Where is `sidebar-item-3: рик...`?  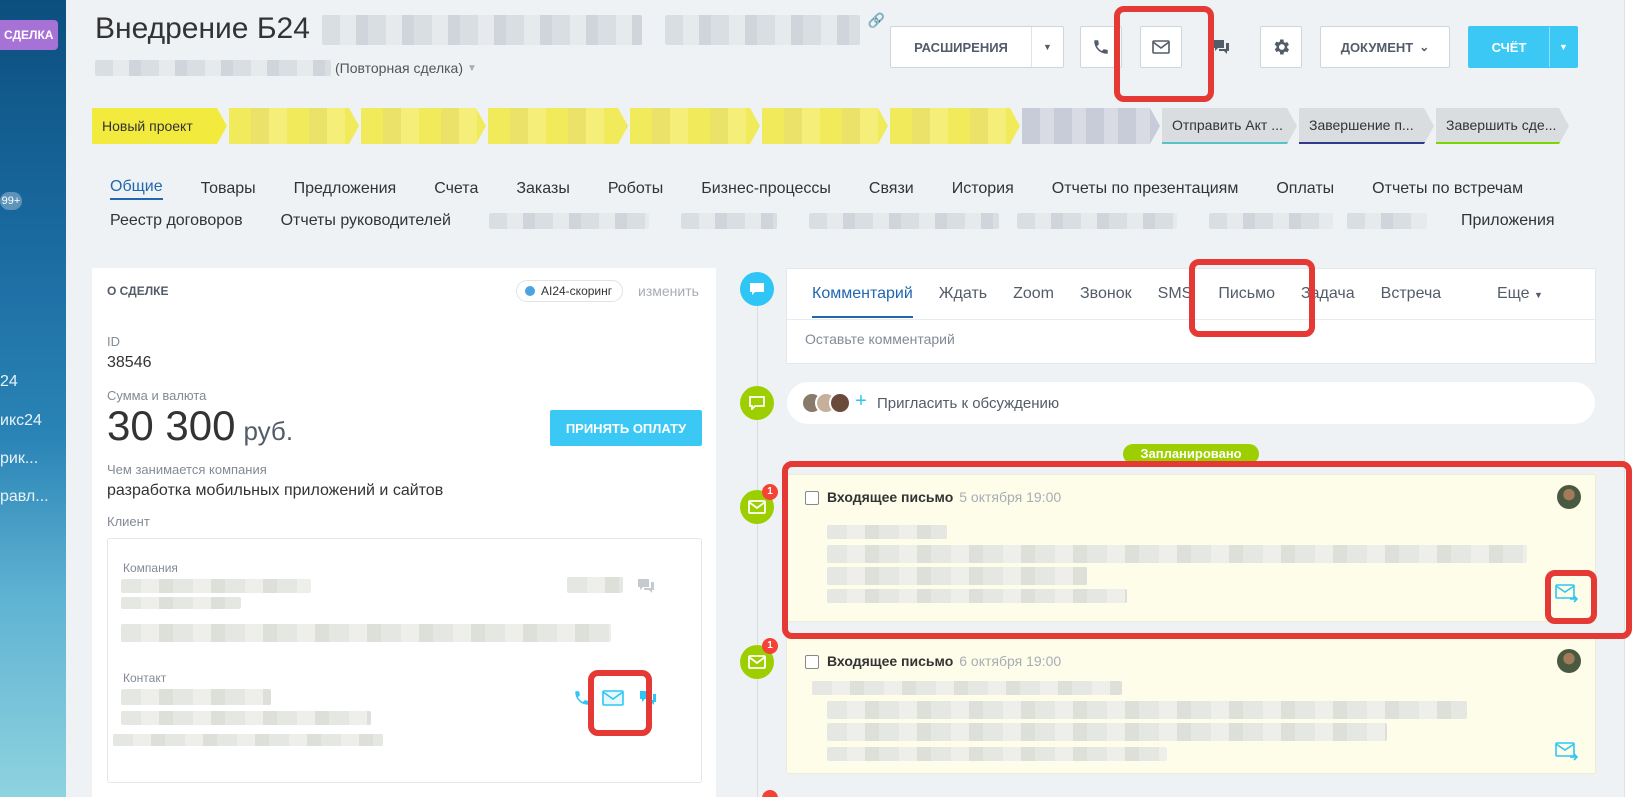 sidebar-item-3: рик... is located at coordinates (19, 459).